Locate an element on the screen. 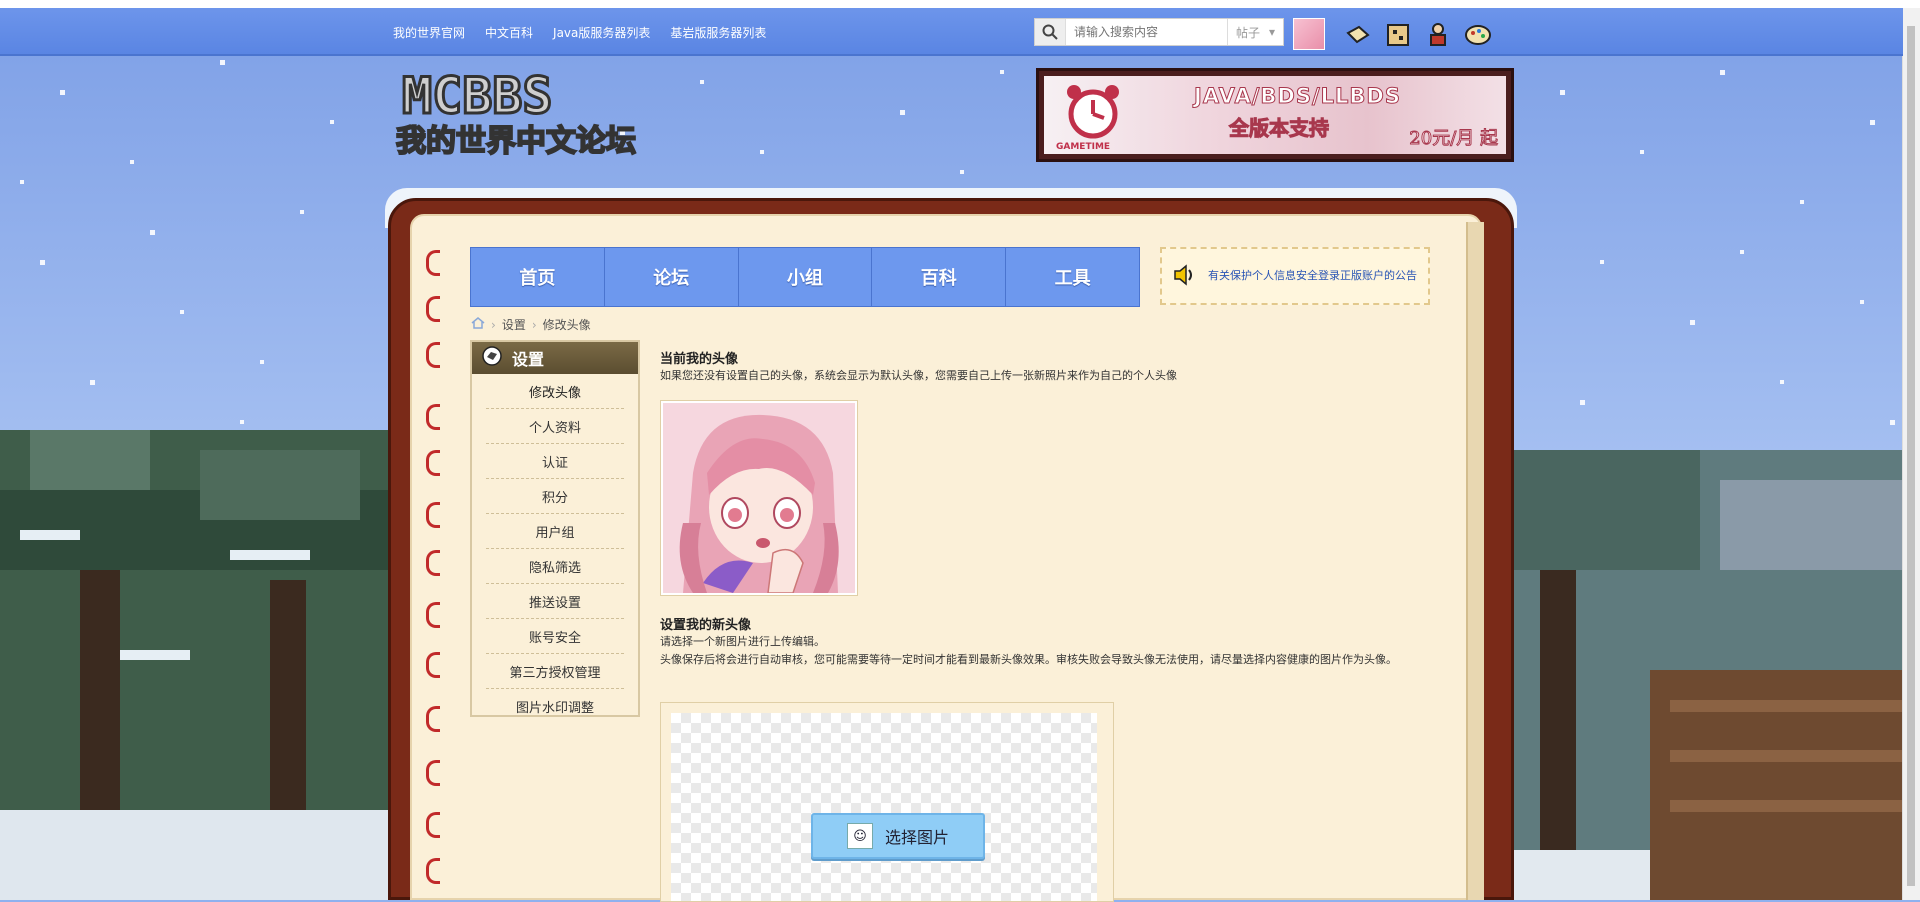 The height and width of the screenshot is (902, 1920). breadcrumb: › 设置 › 修改头像 is located at coordinates (531, 324).